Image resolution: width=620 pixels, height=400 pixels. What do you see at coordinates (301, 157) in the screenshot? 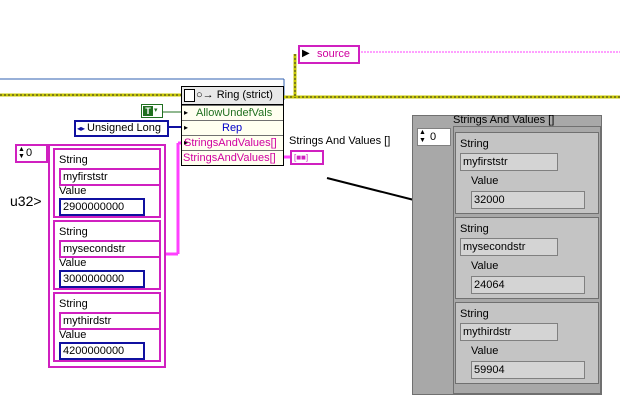
I see `cluster-array-icon: [■■]` at bounding box center [301, 157].